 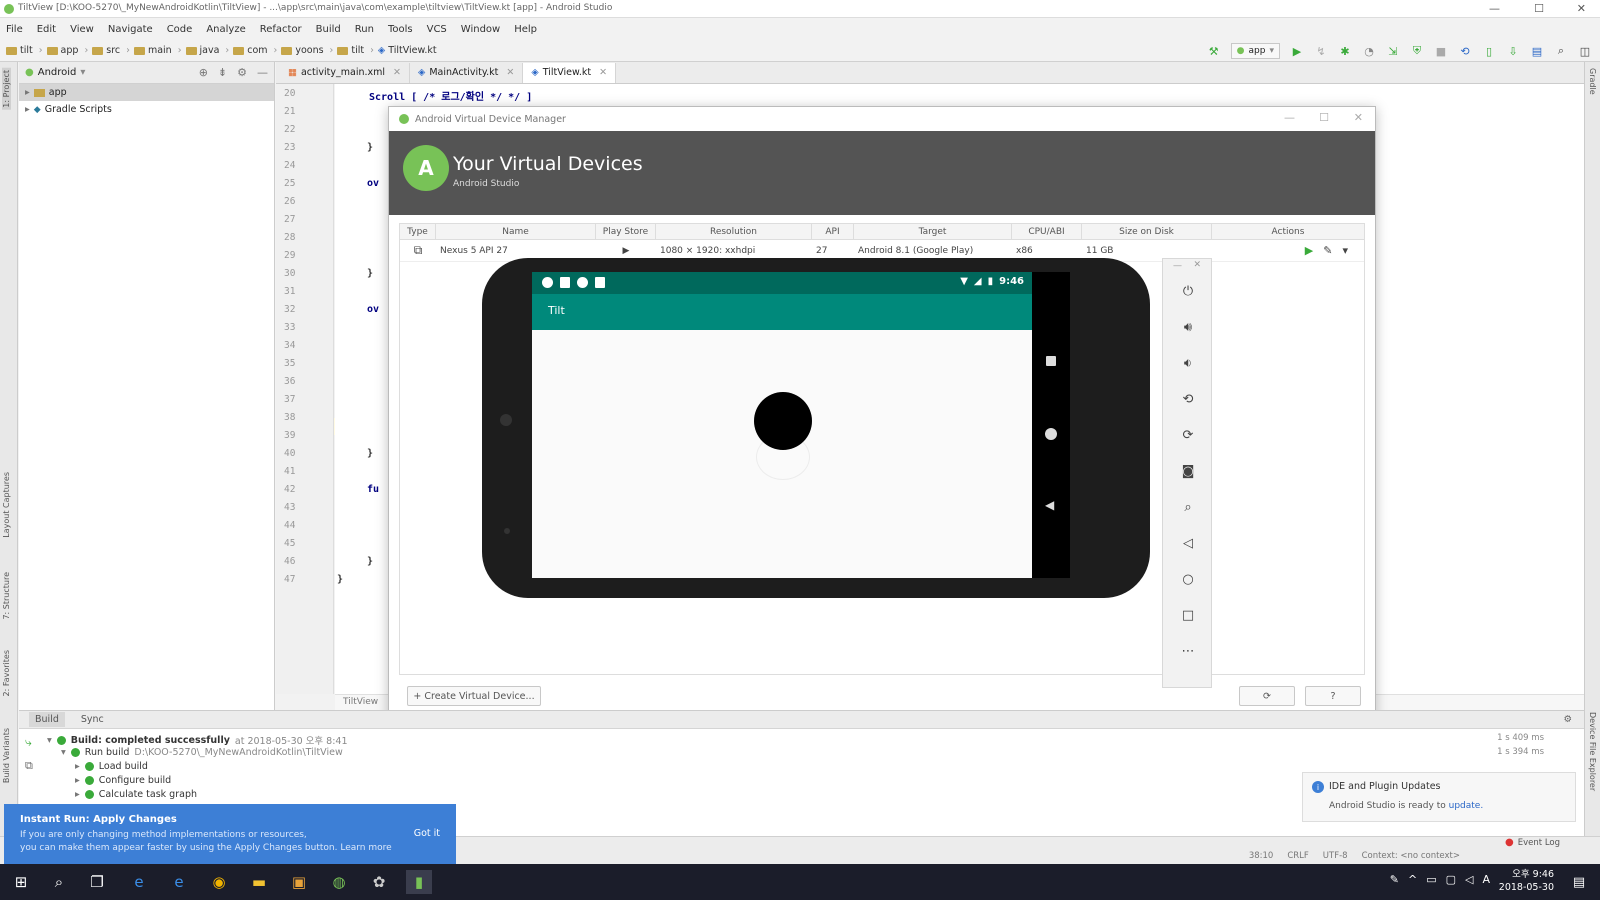 I want to click on menu-vcs: VCS, so click(x=437, y=29).